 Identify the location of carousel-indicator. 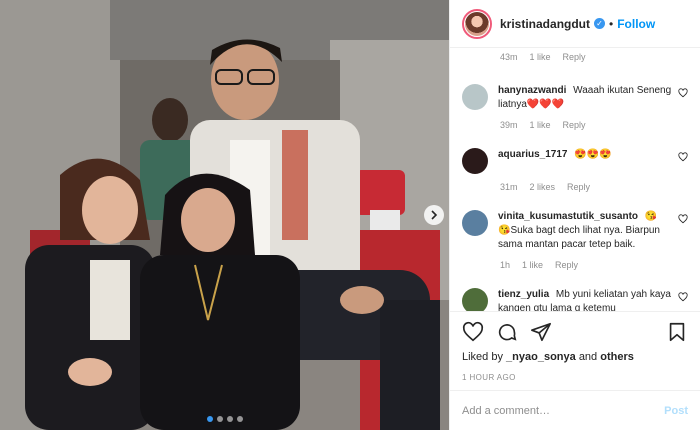
(224, 419).